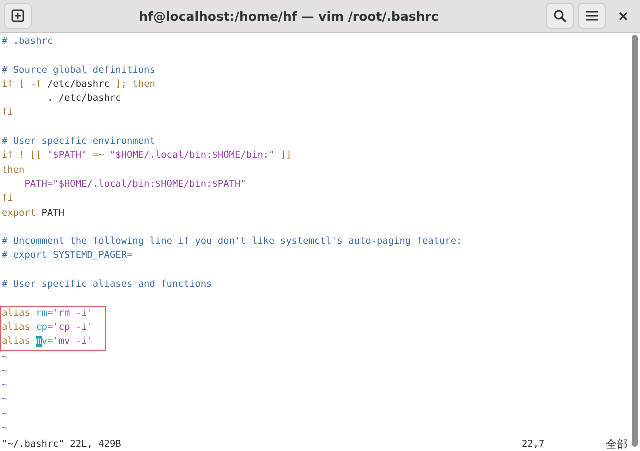 Image resolution: width=640 pixels, height=451 pixels. I want to click on code-line: export PATH, so click(33, 213).